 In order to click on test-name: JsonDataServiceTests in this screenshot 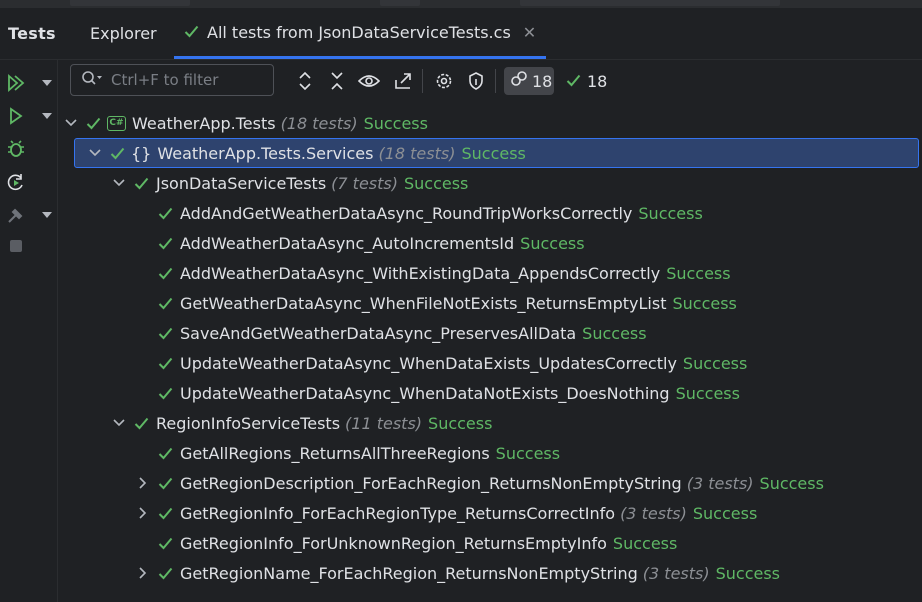, I will do `click(241, 183)`.